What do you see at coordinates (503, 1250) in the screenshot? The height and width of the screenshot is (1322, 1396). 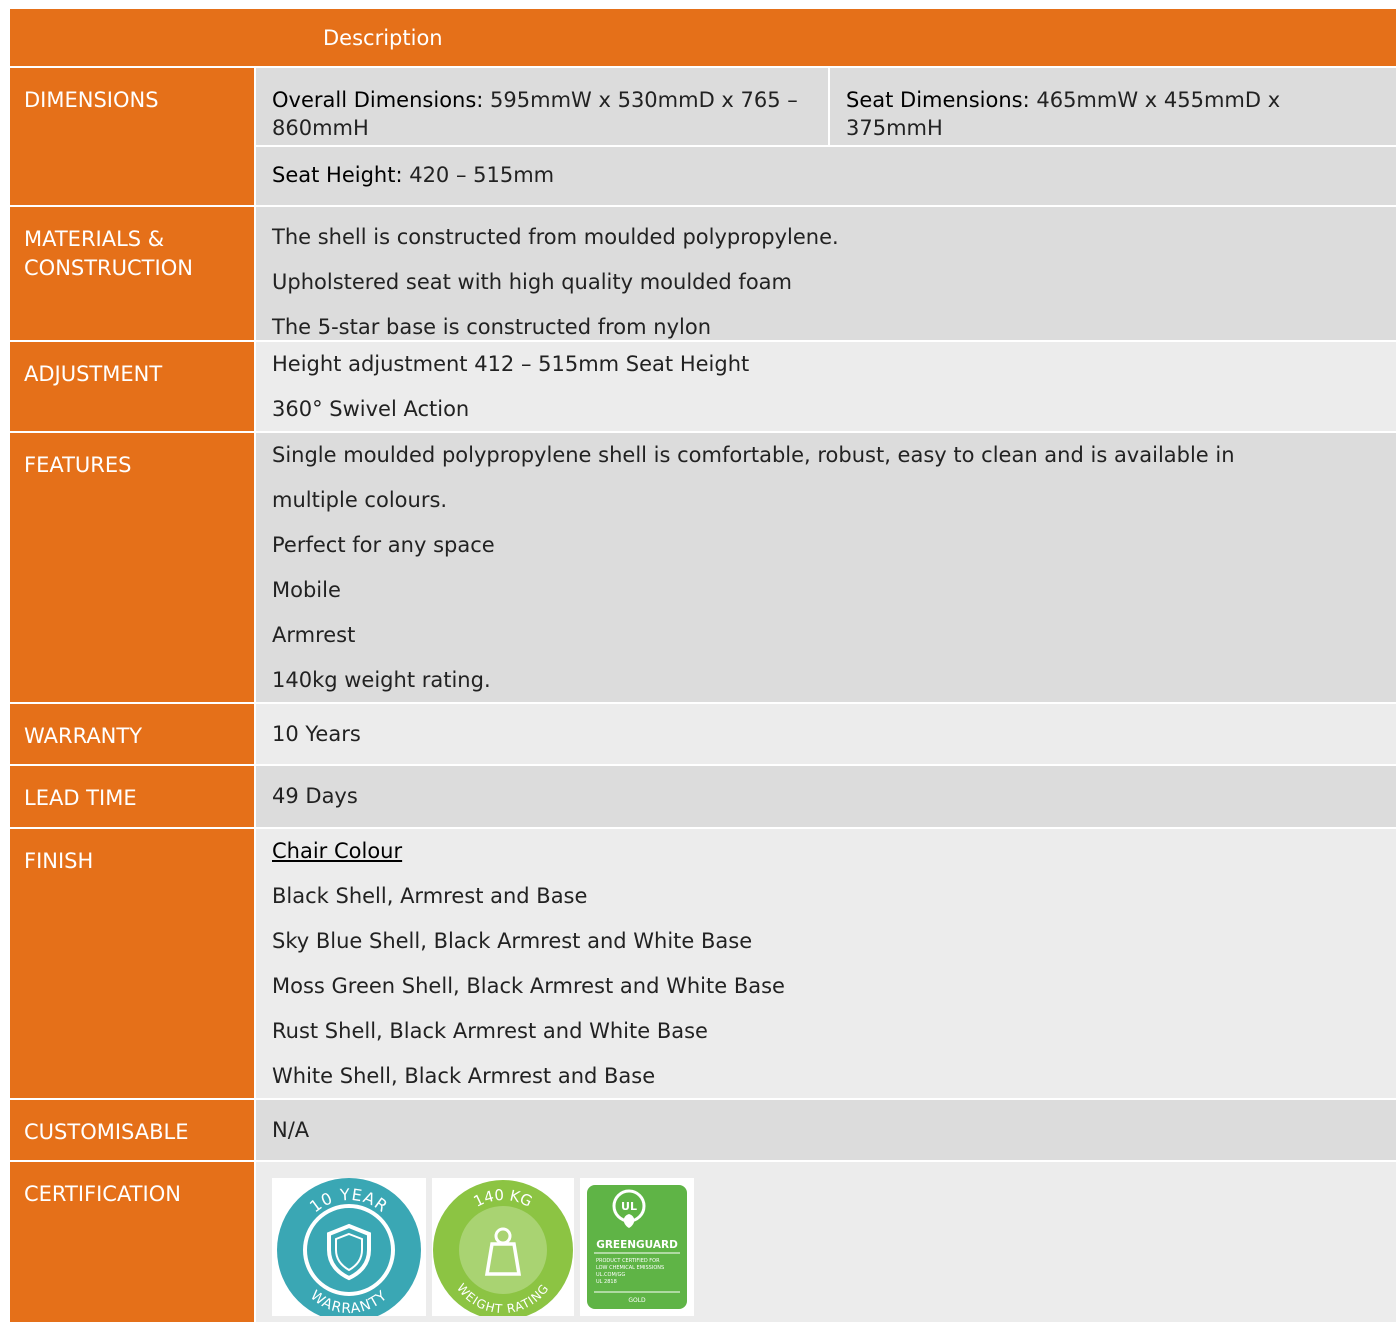 I see `badge-inner` at bounding box center [503, 1250].